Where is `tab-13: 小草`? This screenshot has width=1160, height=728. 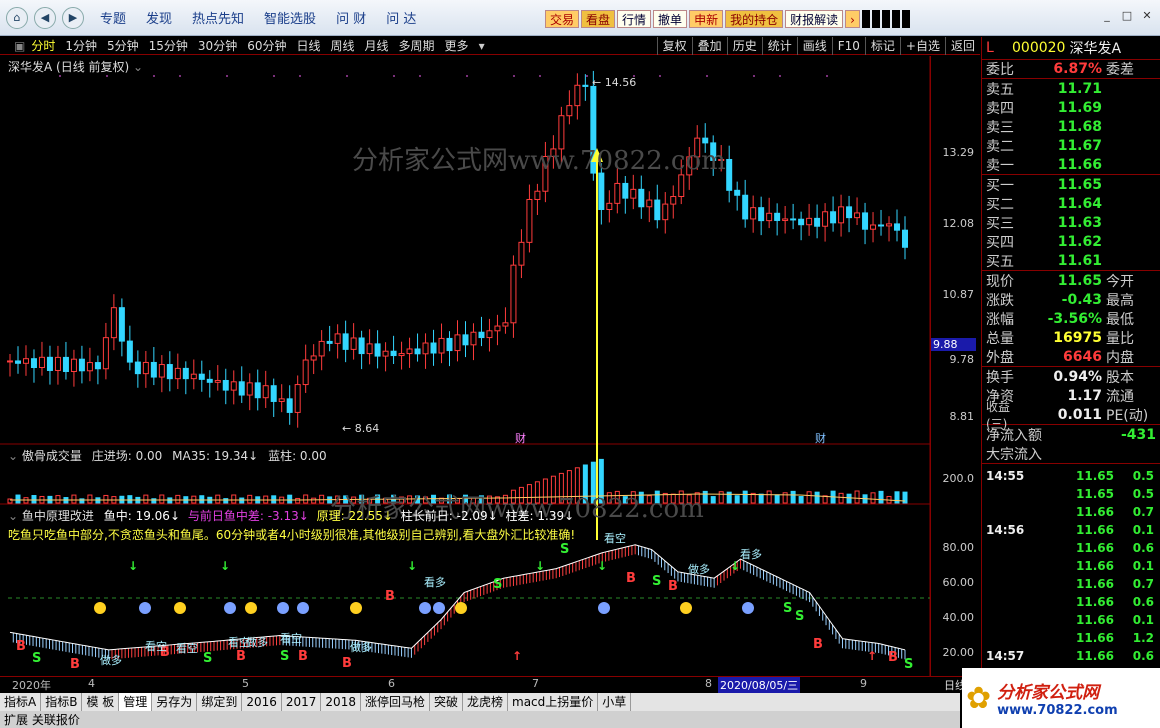 tab-13: 小草 is located at coordinates (615, 702).